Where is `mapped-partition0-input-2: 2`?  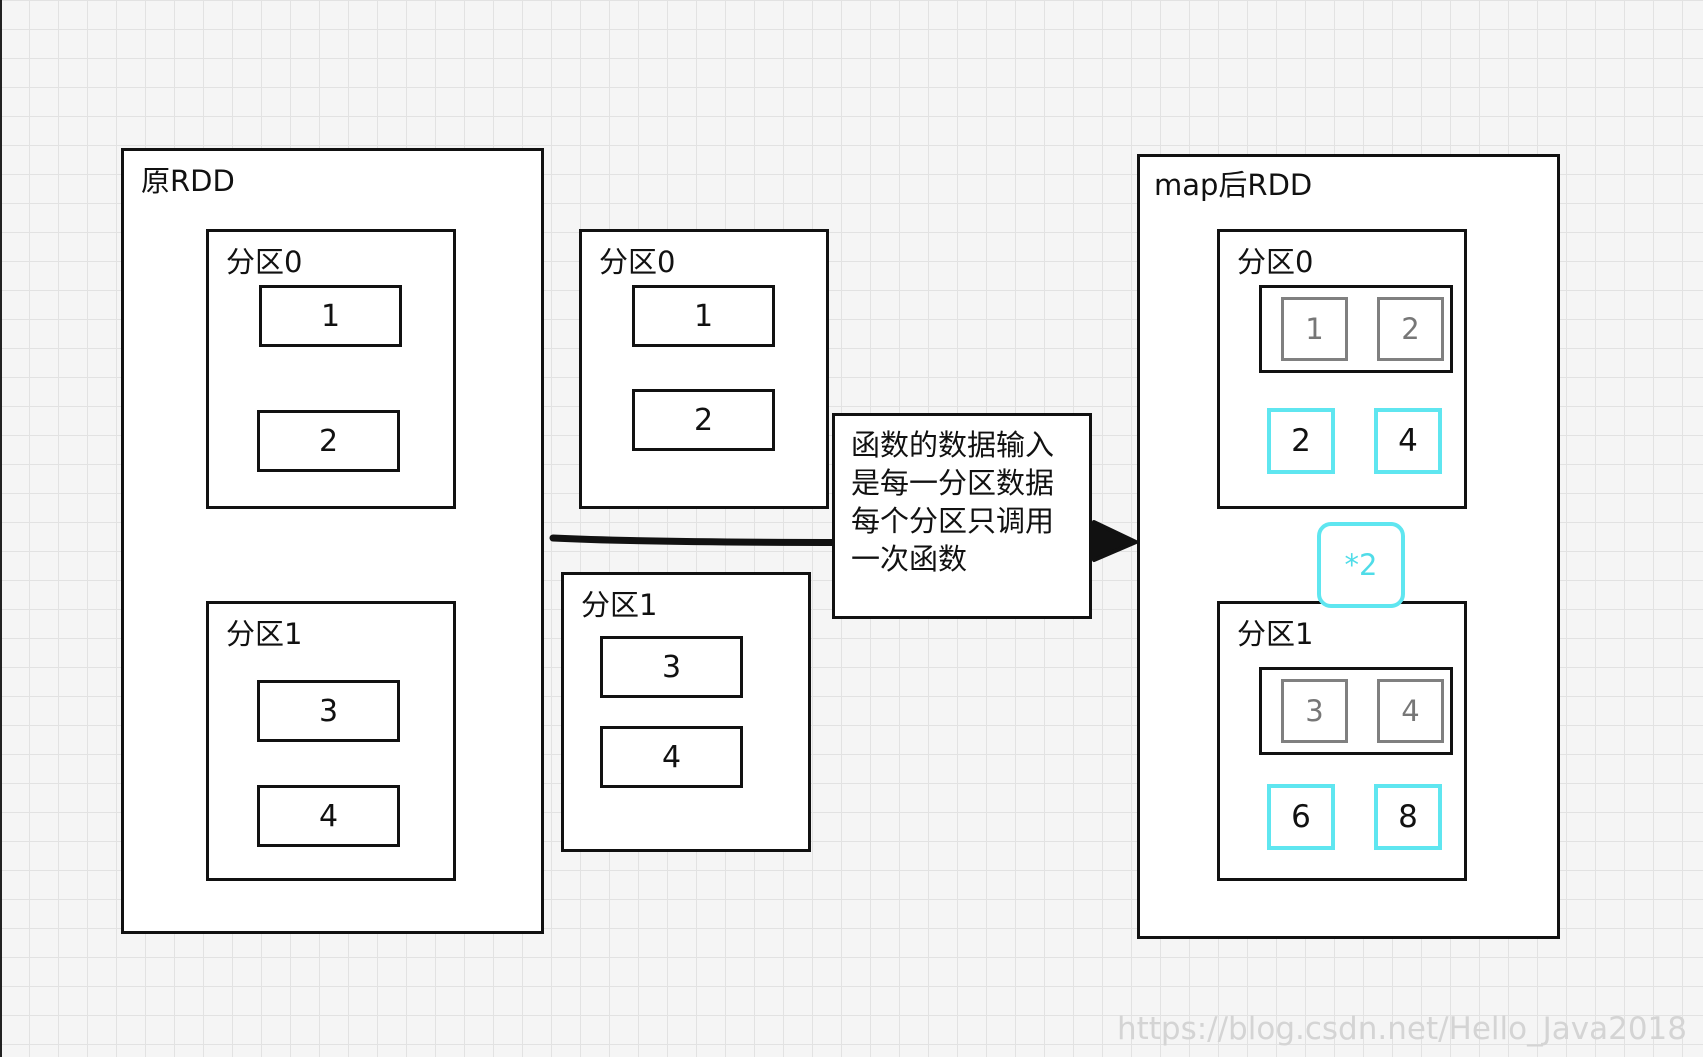
mapped-partition0-input-2: 2 is located at coordinates (1410, 329).